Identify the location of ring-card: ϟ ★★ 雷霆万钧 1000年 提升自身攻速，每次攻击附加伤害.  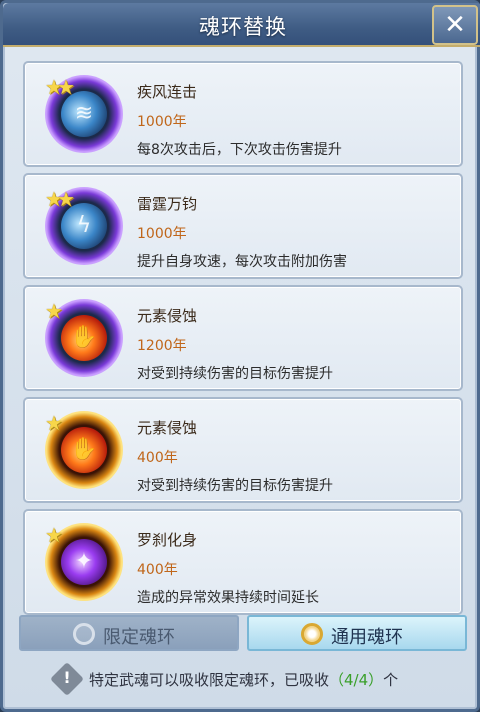
(243, 226).